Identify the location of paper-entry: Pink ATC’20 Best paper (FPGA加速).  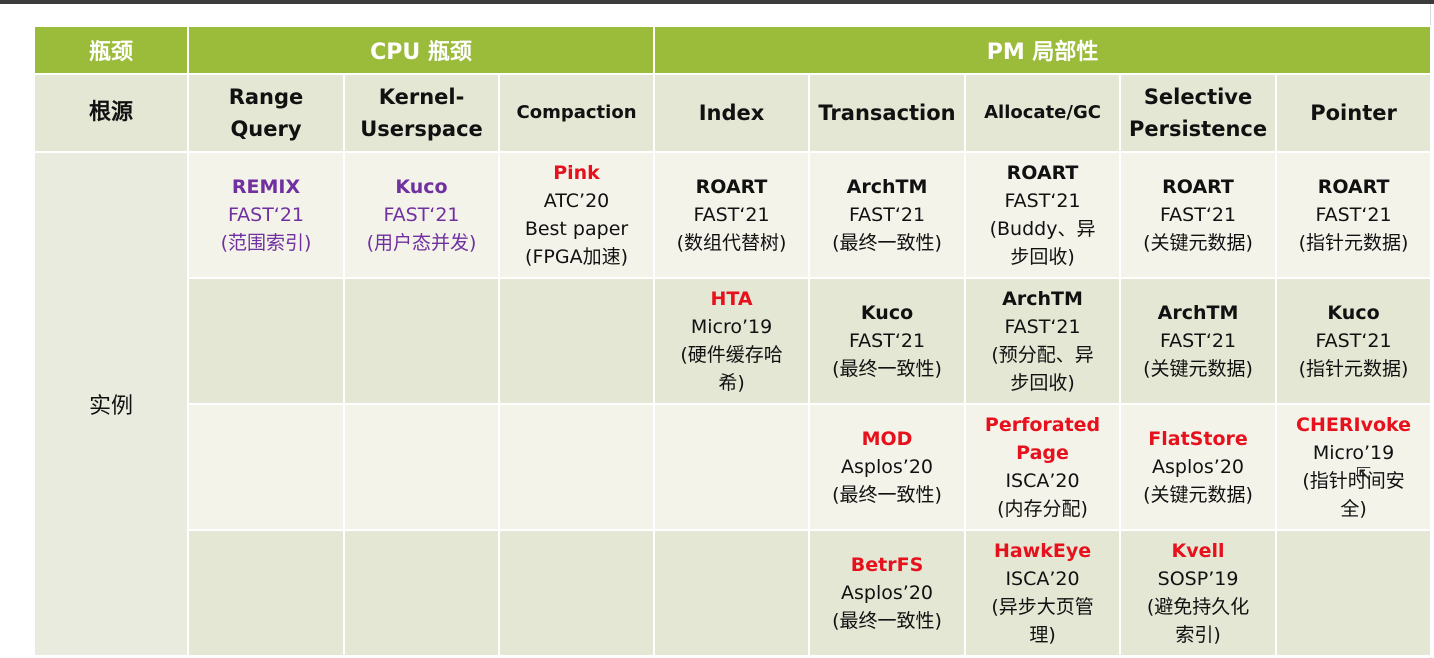
(576, 215).